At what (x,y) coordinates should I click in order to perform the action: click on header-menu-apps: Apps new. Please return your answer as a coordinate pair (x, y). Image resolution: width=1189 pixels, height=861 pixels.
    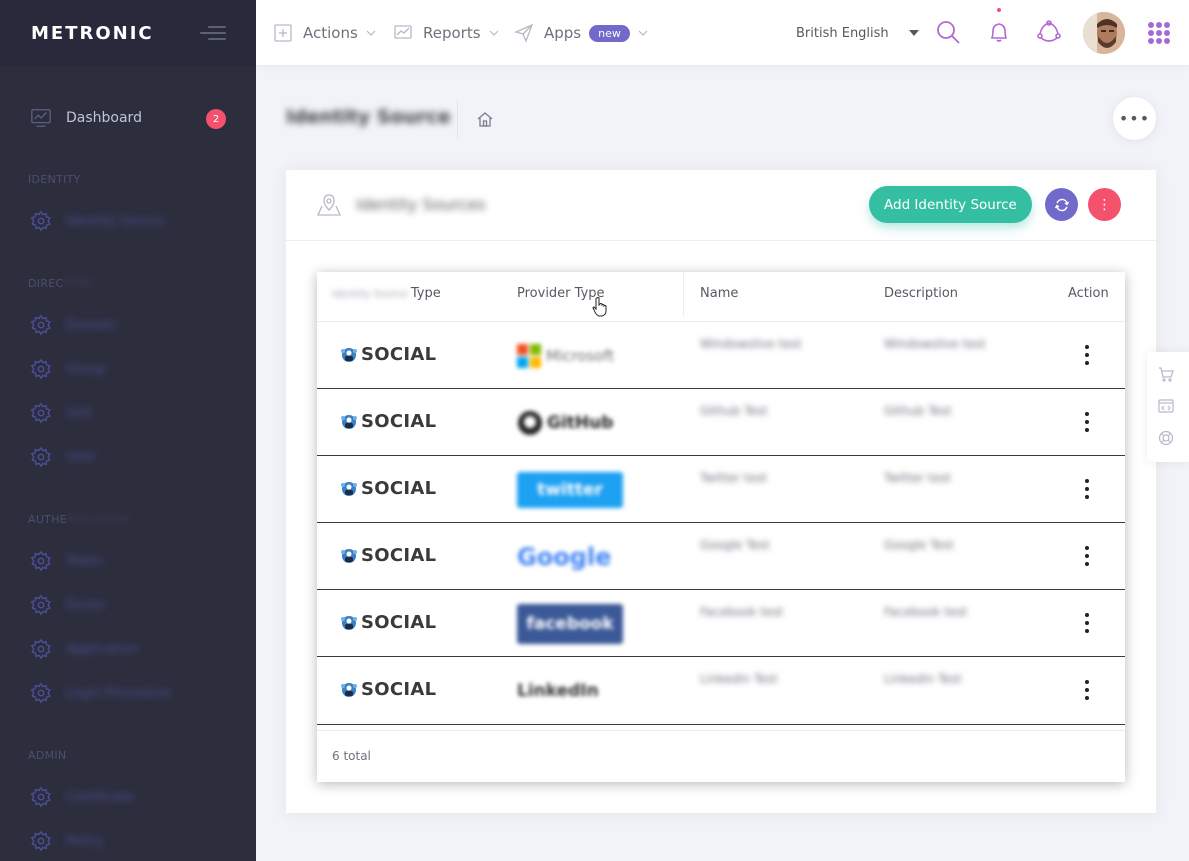
    Looking at the image, I should click on (581, 33).